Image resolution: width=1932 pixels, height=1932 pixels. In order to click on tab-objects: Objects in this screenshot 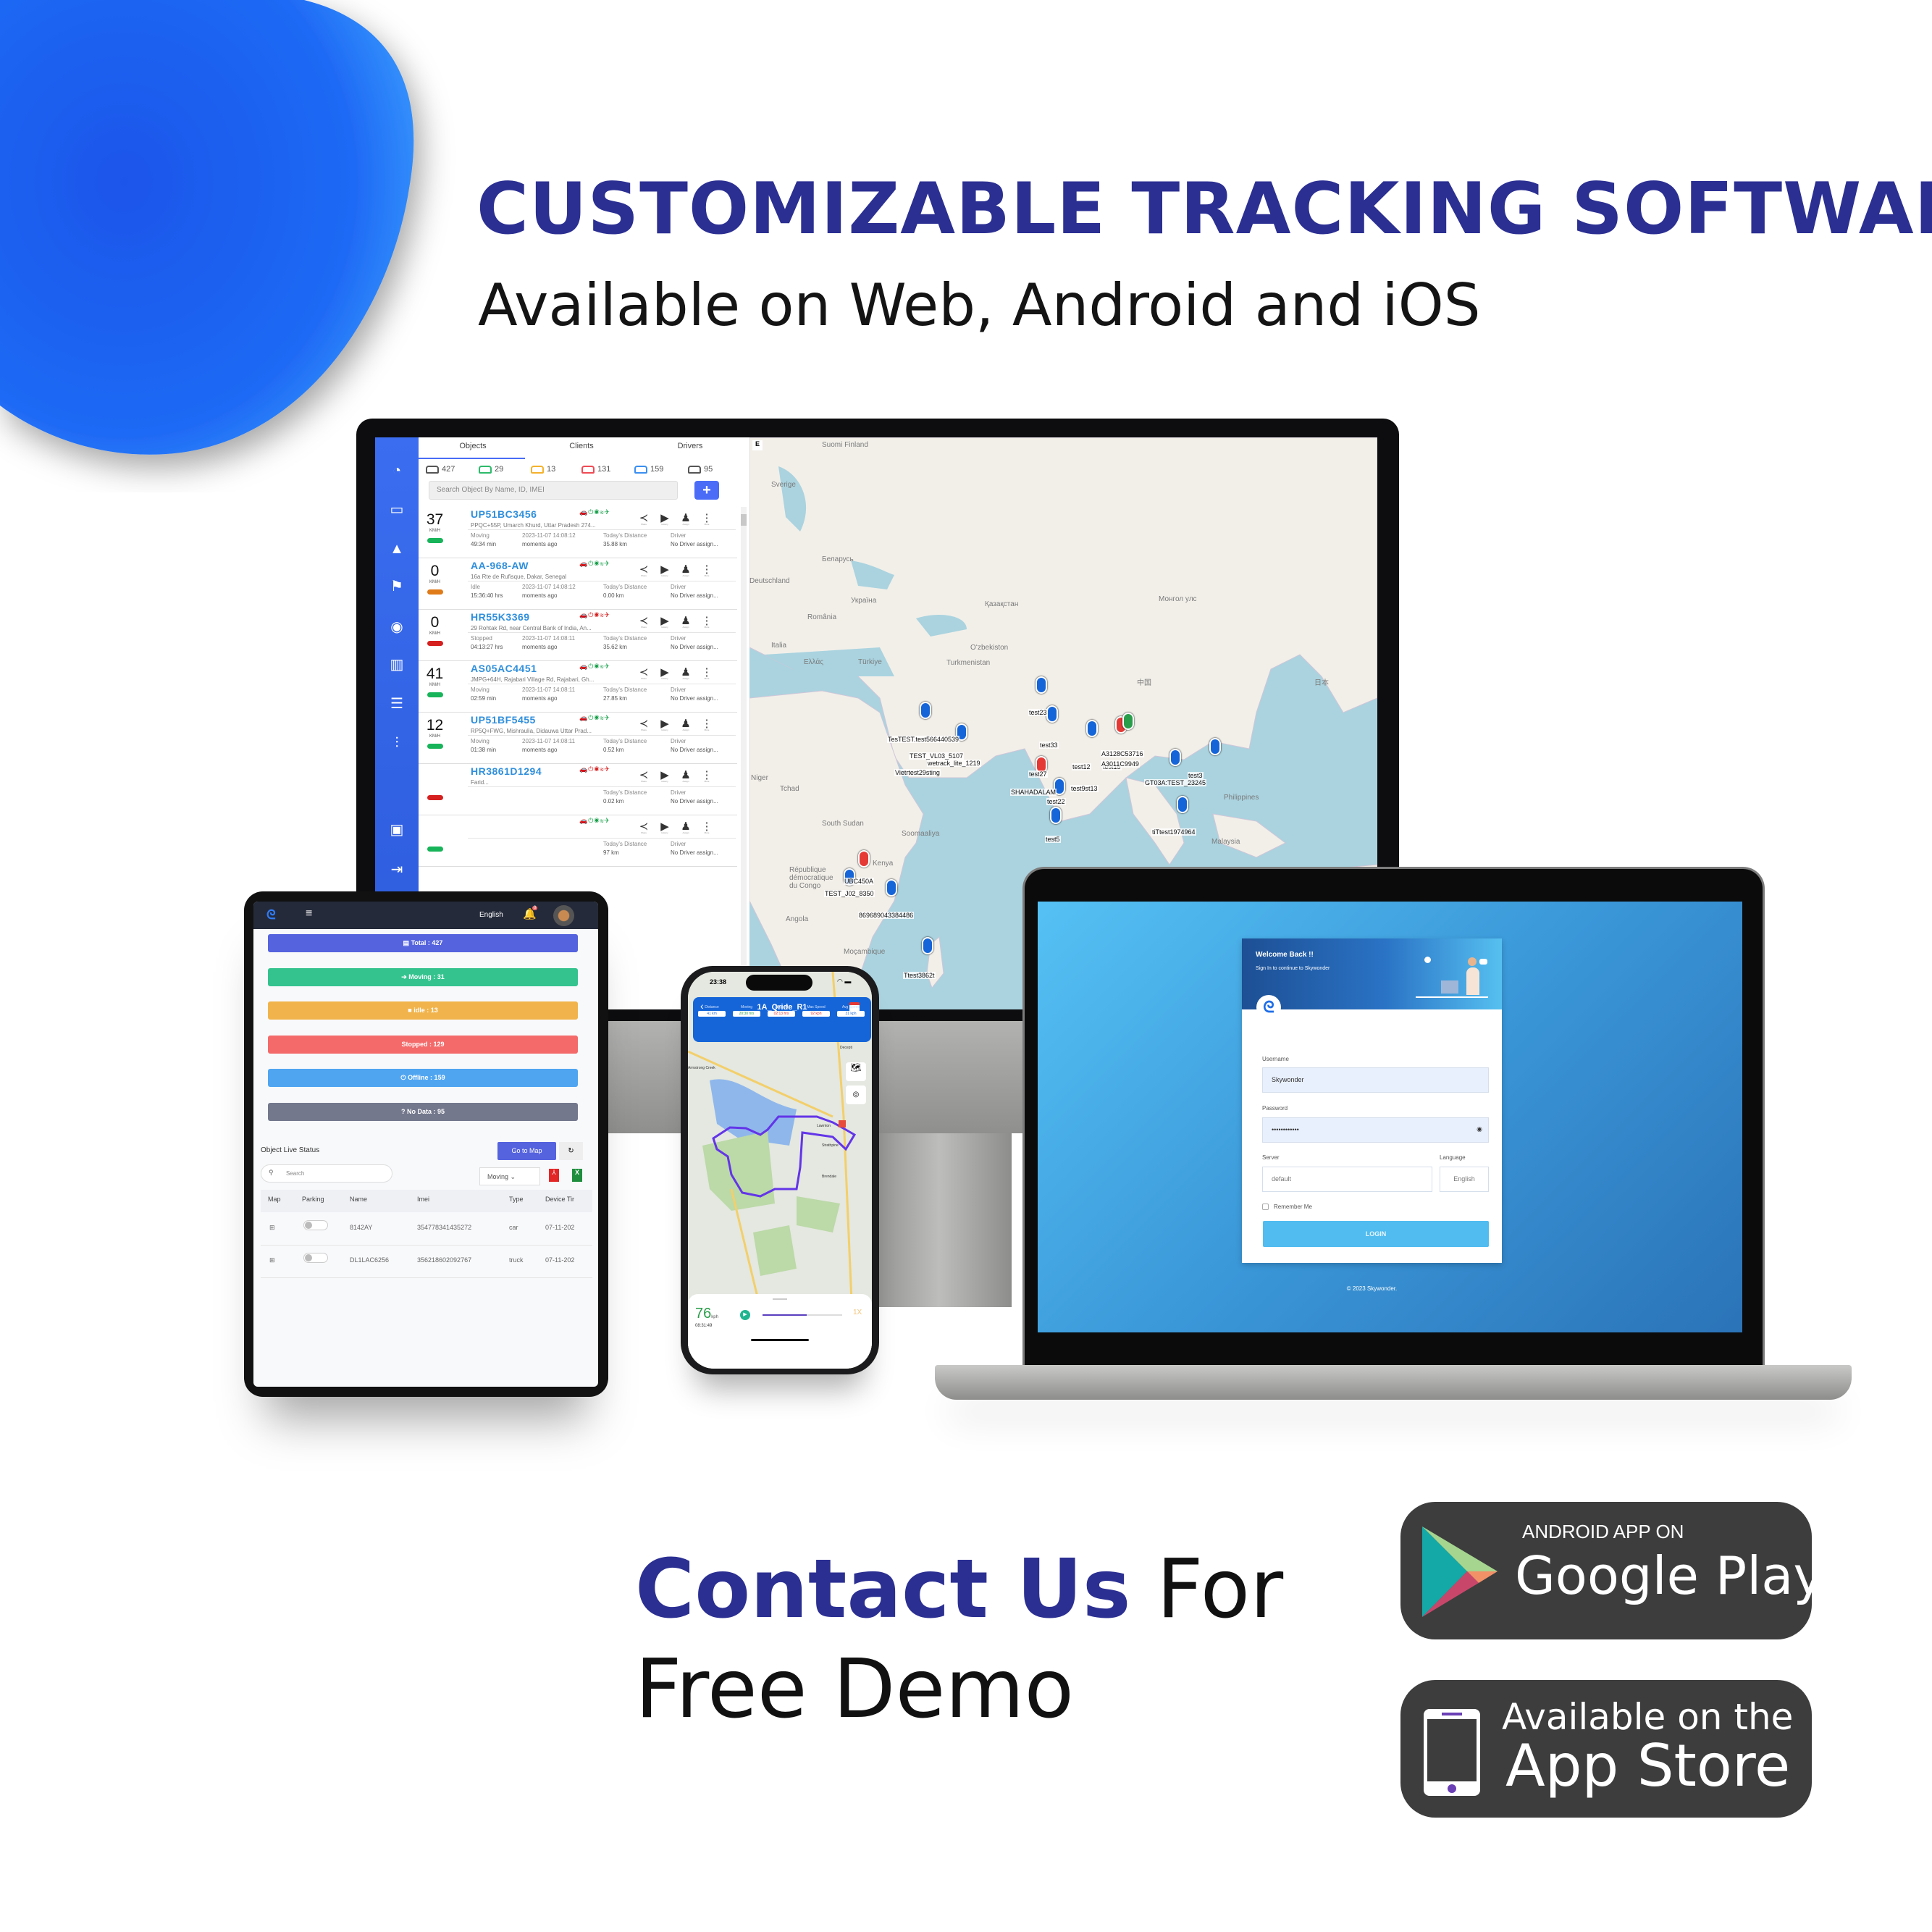, I will do `click(473, 446)`.